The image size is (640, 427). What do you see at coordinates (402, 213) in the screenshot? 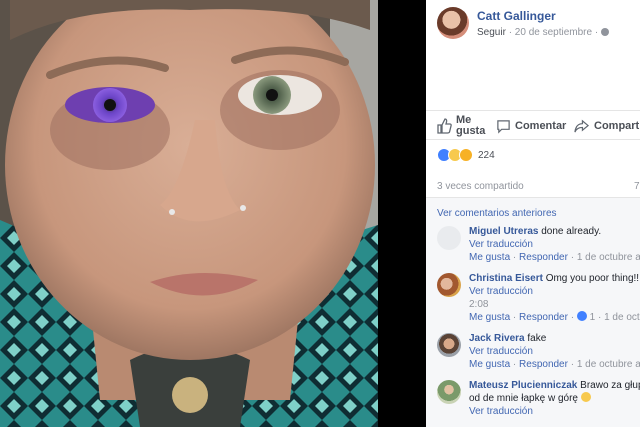
I see `photo-gap` at bounding box center [402, 213].